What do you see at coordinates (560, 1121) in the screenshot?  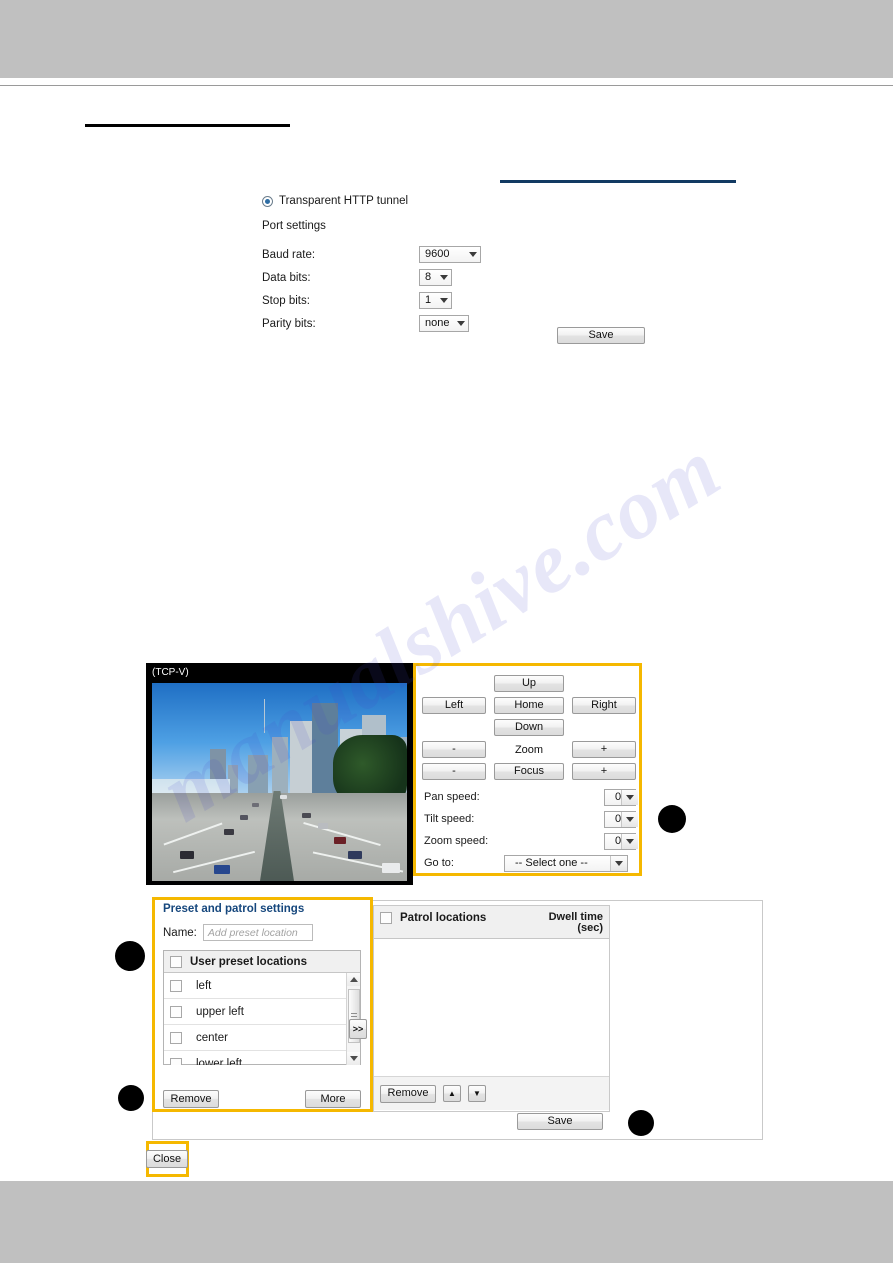 I see `preset-patrol-save-button: Save` at bounding box center [560, 1121].